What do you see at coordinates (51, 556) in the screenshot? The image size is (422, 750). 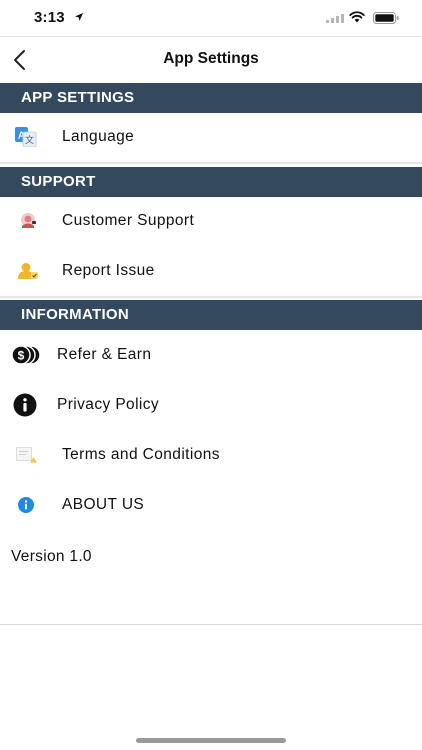 I see `app-version-text: Version 1.0` at bounding box center [51, 556].